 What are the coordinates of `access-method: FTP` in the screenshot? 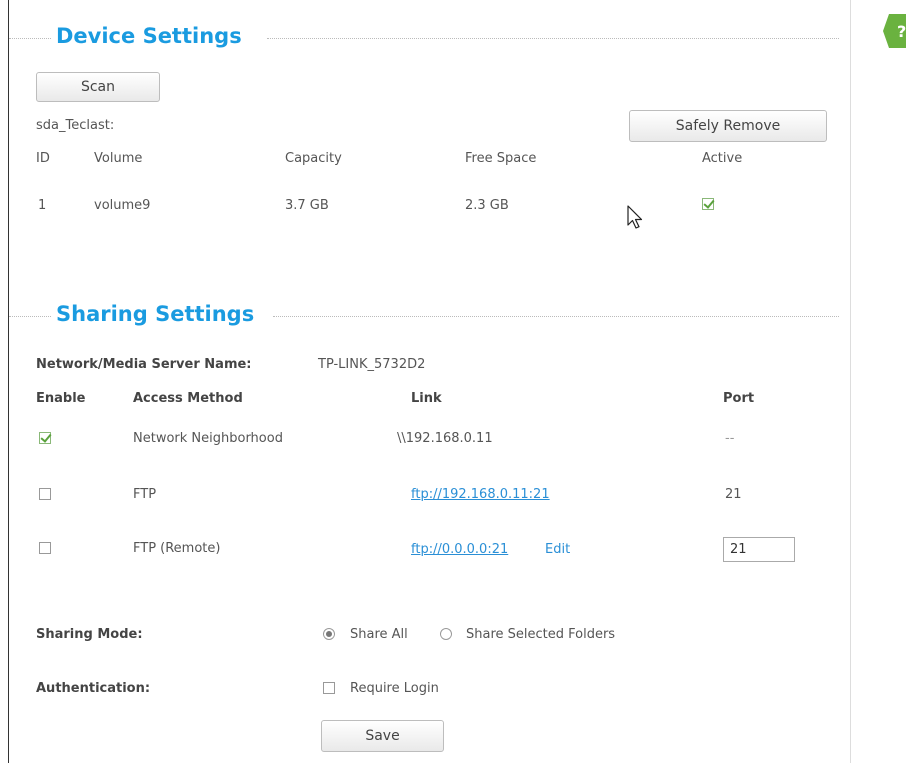 It's located at (145, 494).